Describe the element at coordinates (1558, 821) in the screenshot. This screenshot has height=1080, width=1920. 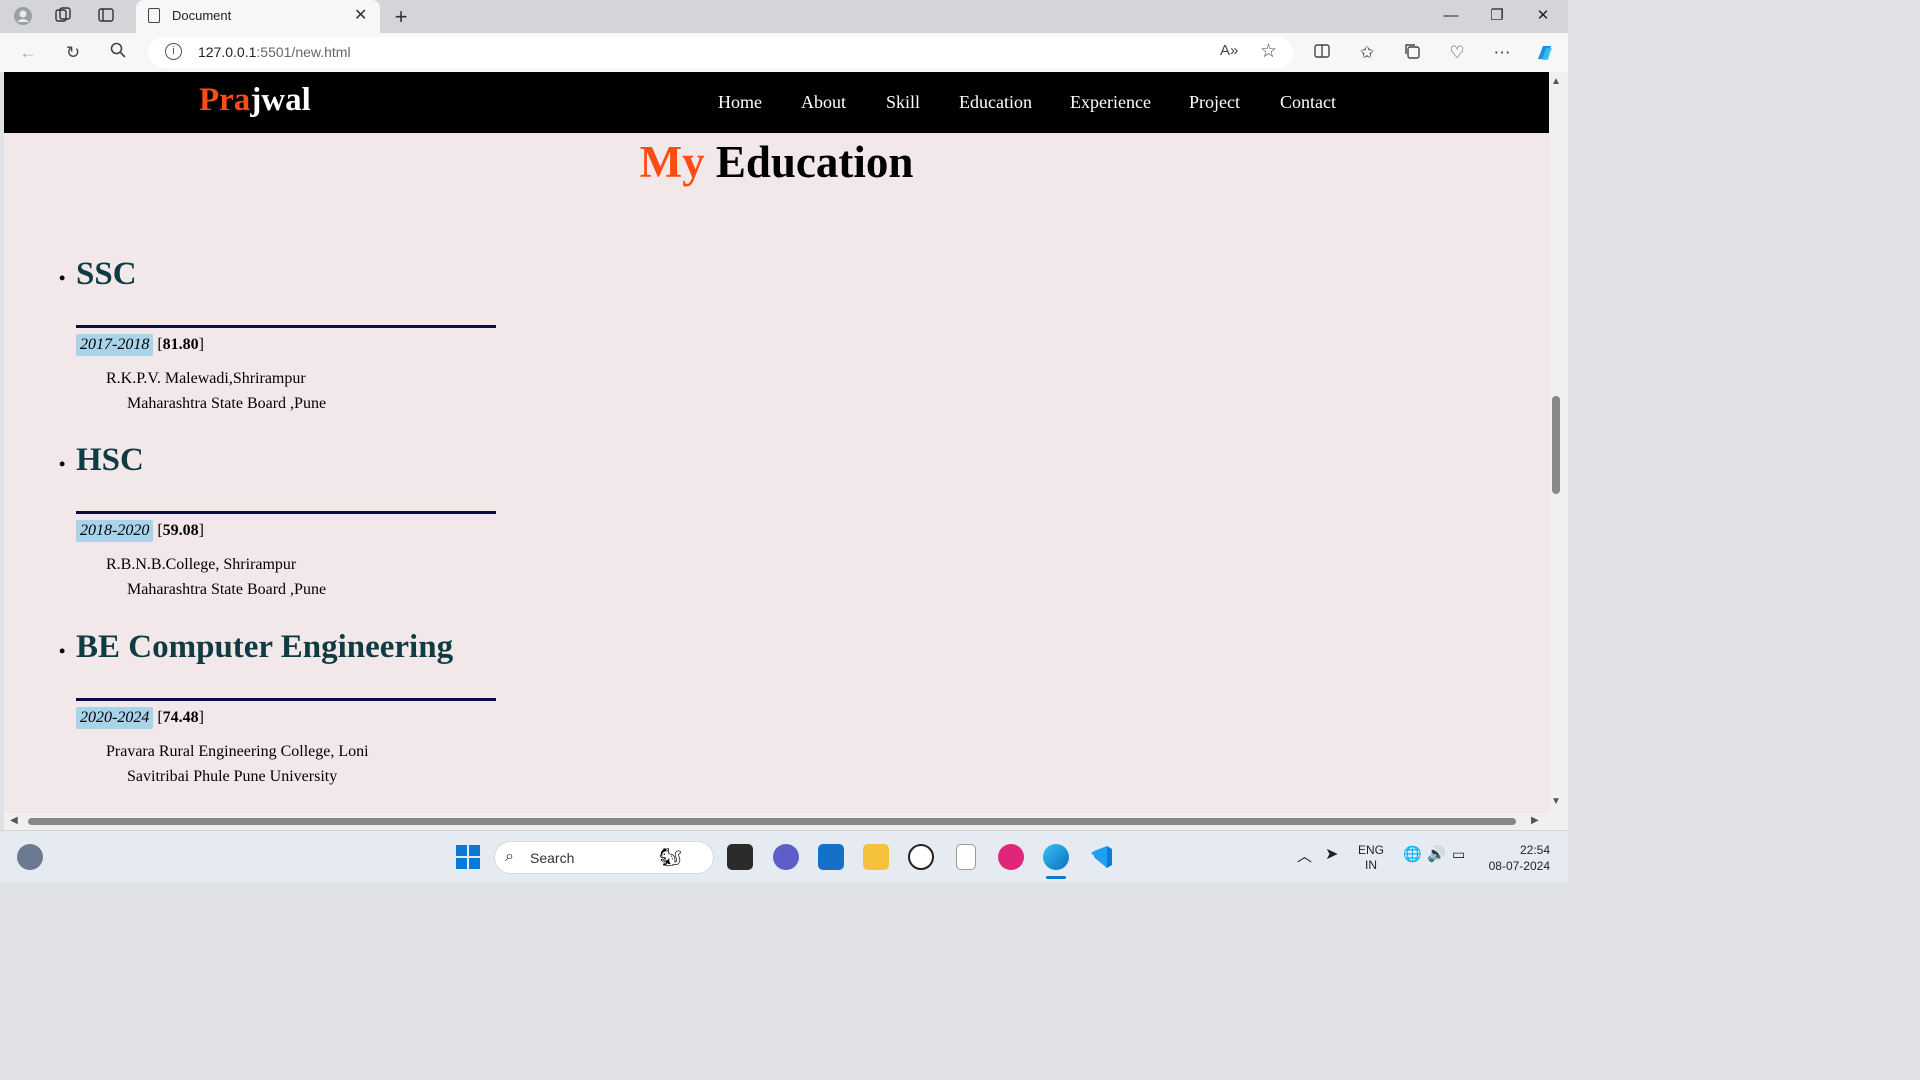
I see `scrollbar-corner` at that location.